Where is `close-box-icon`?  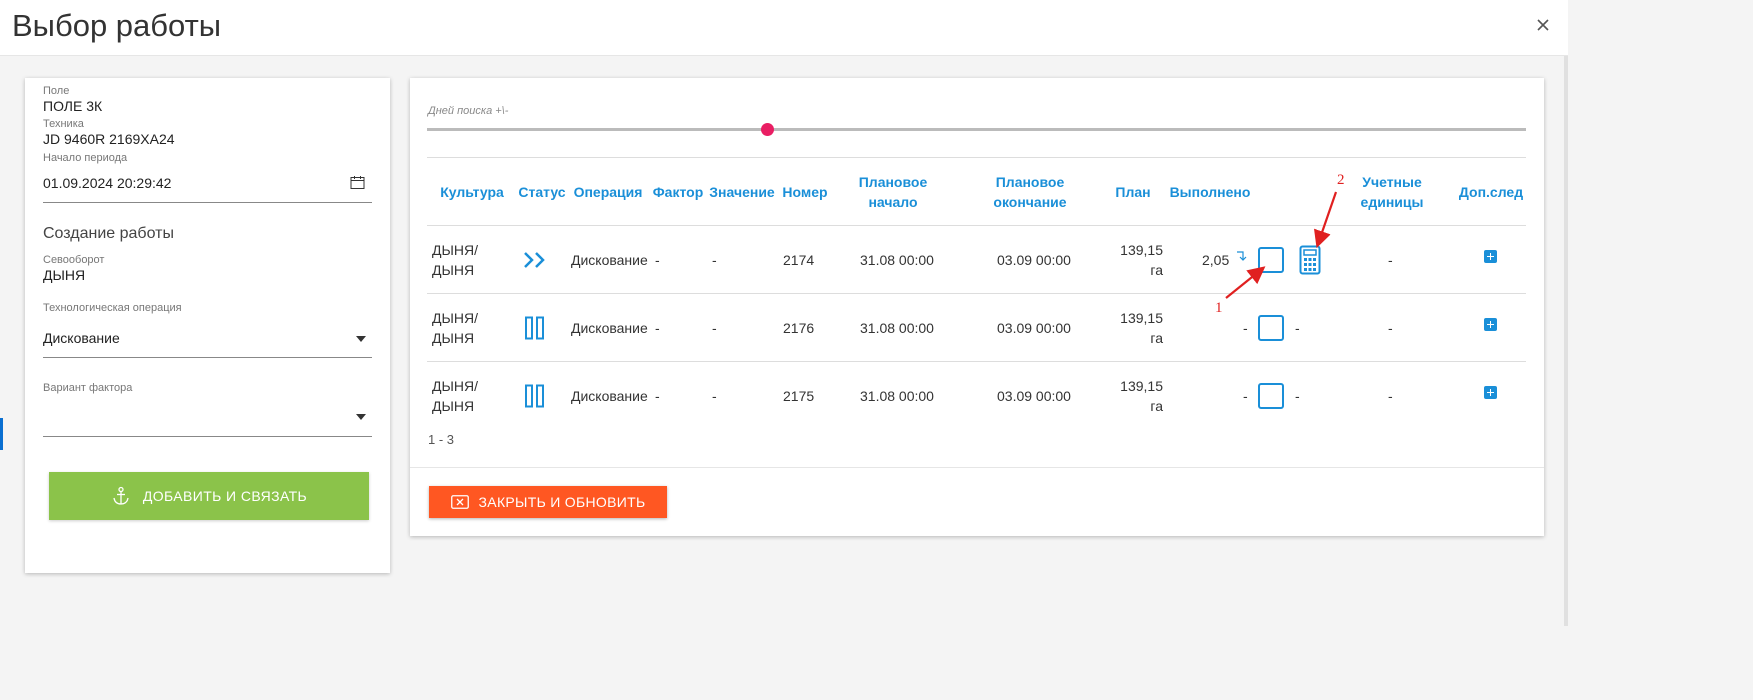
close-box-icon is located at coordinates (459, 502).